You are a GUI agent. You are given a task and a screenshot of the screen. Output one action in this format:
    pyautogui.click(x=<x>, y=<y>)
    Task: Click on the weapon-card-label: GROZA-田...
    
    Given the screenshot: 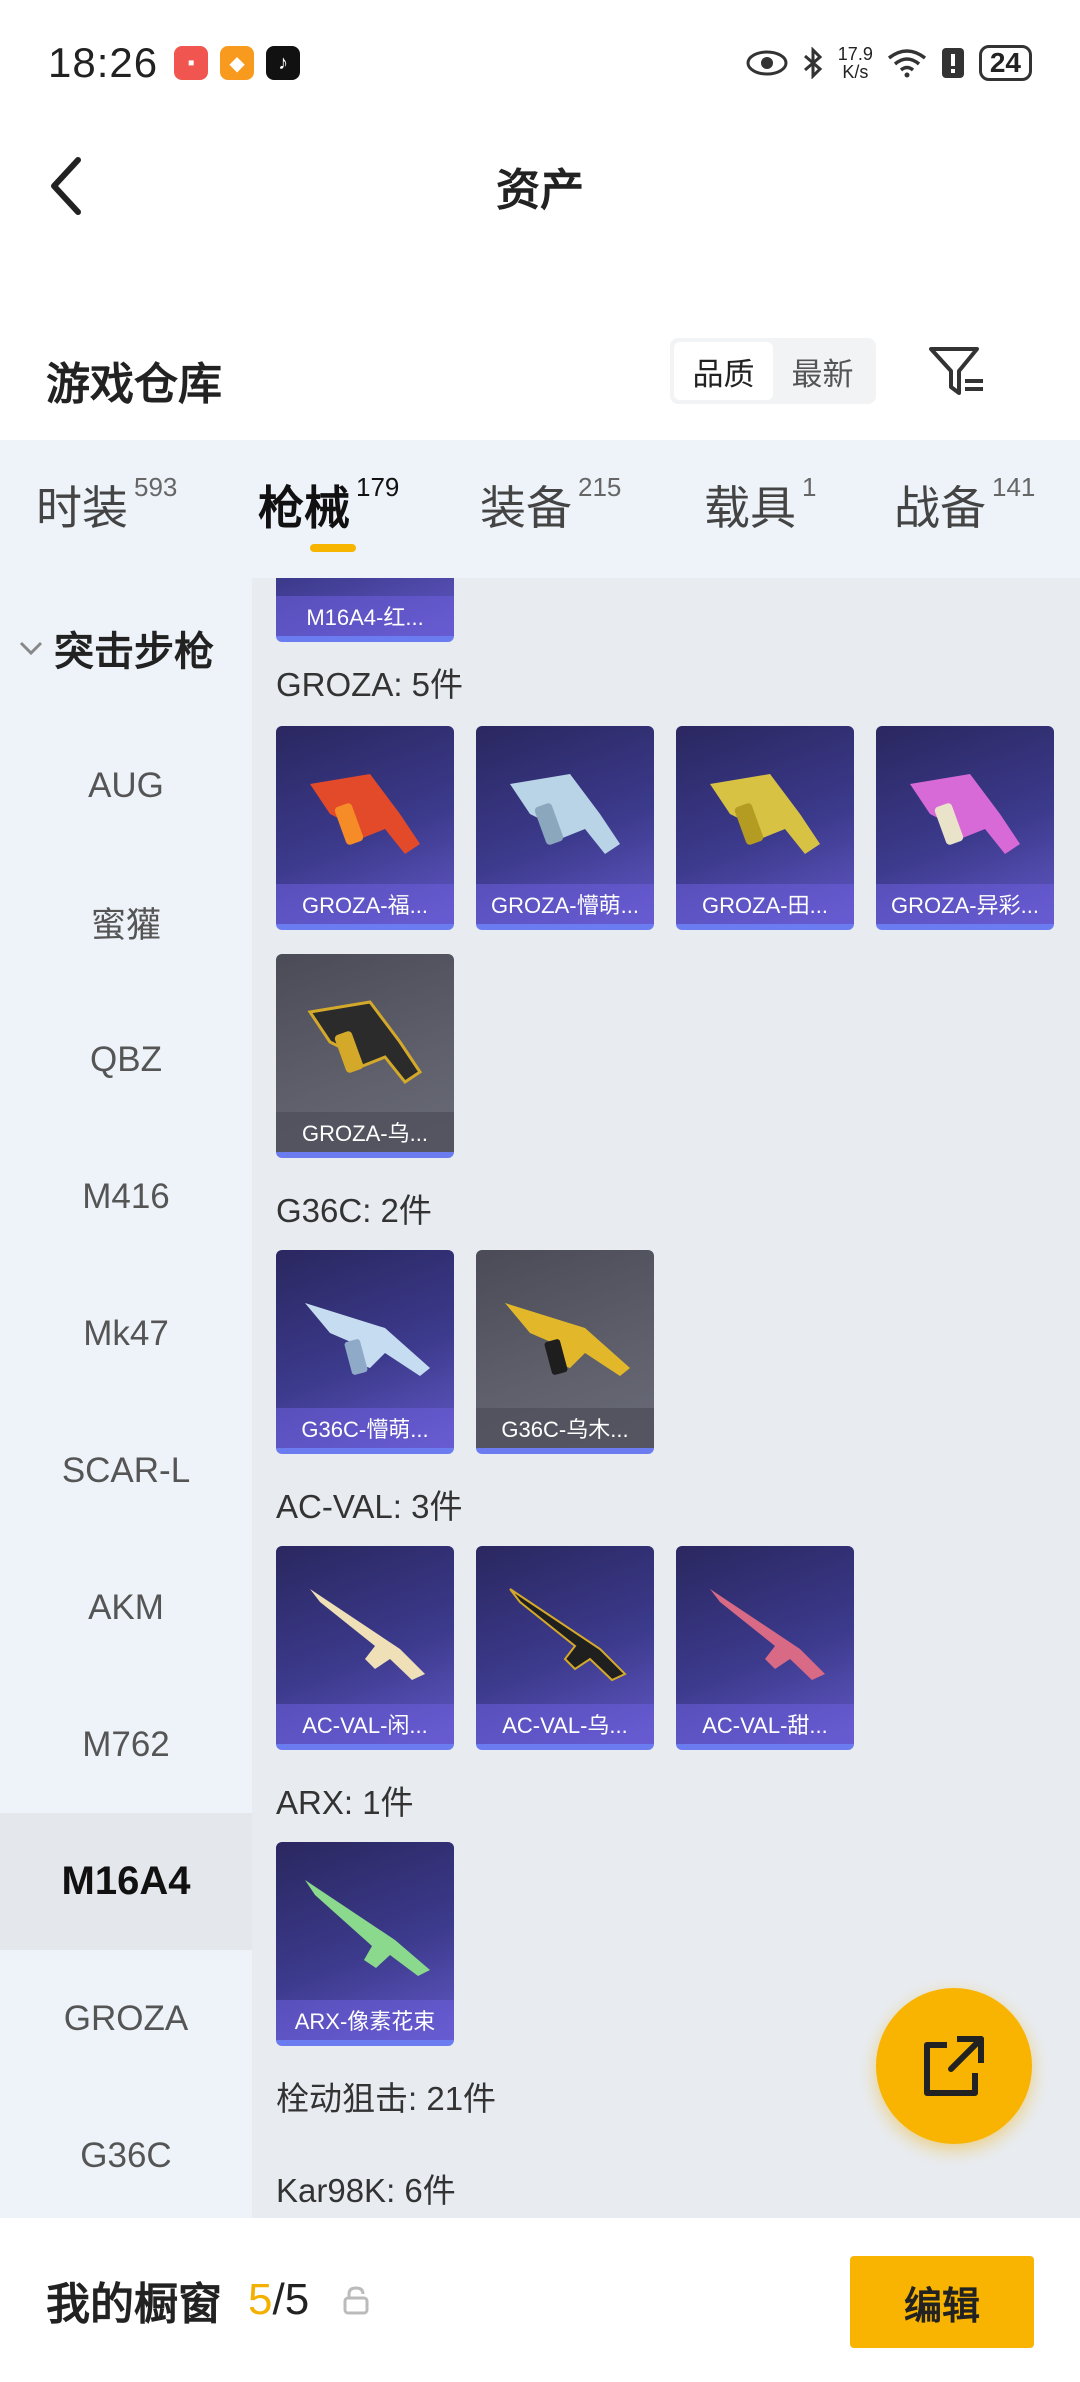 What is the action you would take?
    pyautogui.click(x=765, y=904)
    